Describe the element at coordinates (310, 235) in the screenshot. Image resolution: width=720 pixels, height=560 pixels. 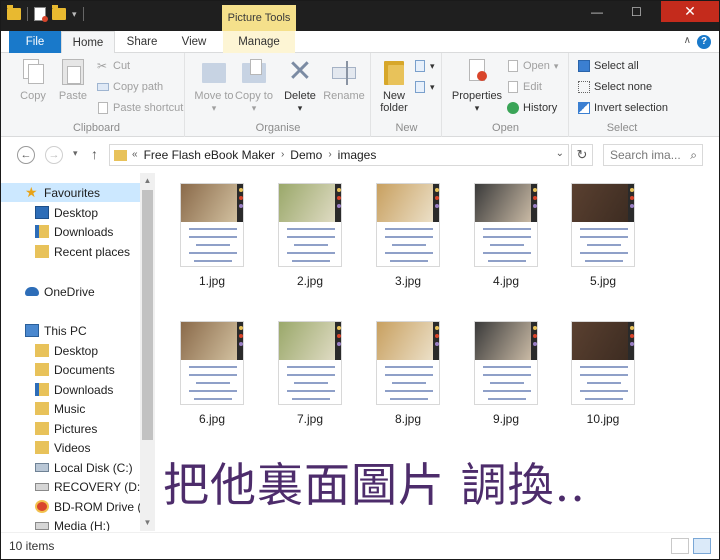
I see `file-item: 2.jpg` at that location.